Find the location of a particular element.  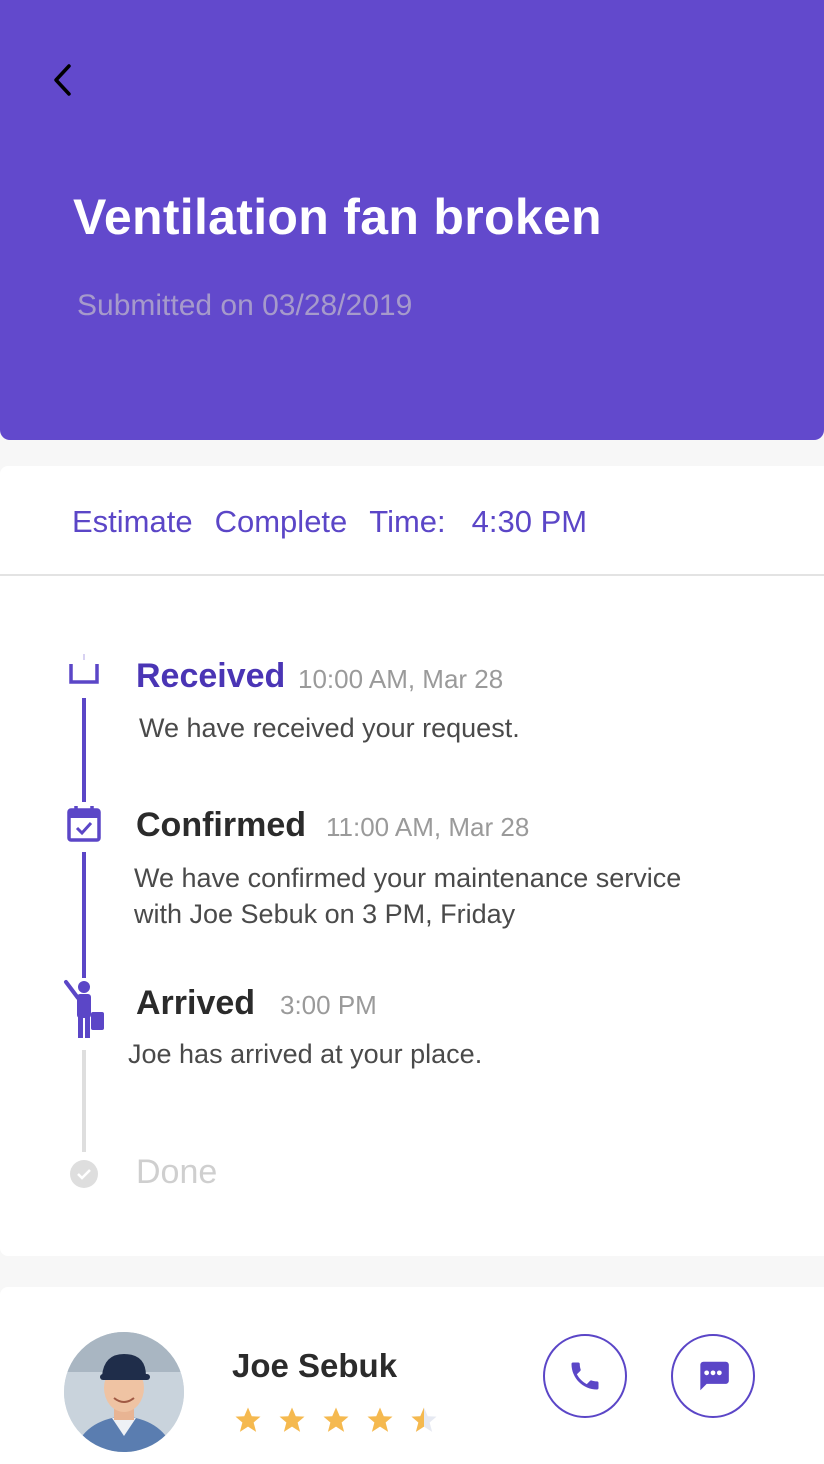

step-arrived-time: 3:00 PM is located at coordinates (328, 1005).